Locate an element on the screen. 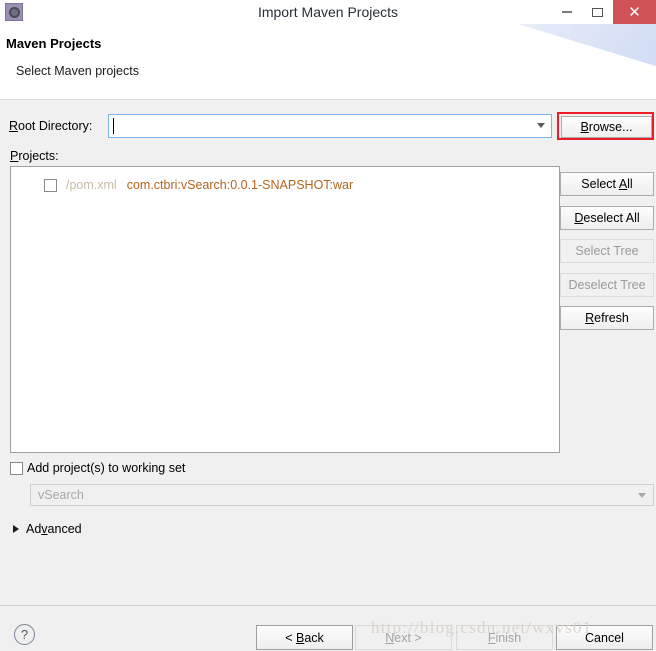 The image size is (656, 651). select-tree-button: Select Tree is located at coordinates (607, 251).